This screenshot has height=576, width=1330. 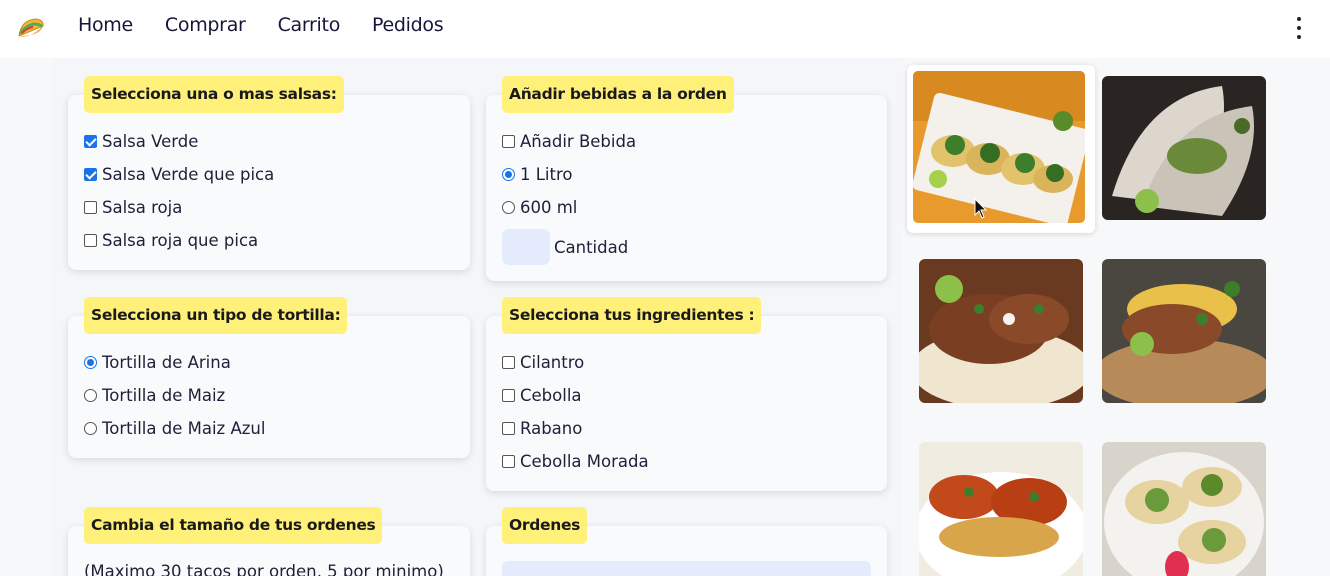 What do you see at coordinates (542, 395) in the screenshot?
I see `ingrediente-option: Cebolla` at bounding box center [542, 395].